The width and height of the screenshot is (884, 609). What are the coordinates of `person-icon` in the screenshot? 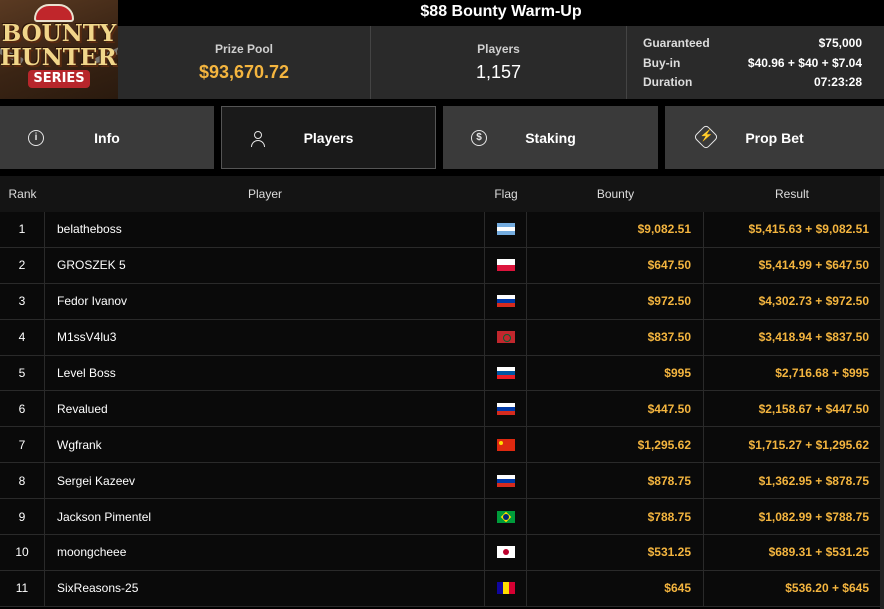 It's located at (258, 139).